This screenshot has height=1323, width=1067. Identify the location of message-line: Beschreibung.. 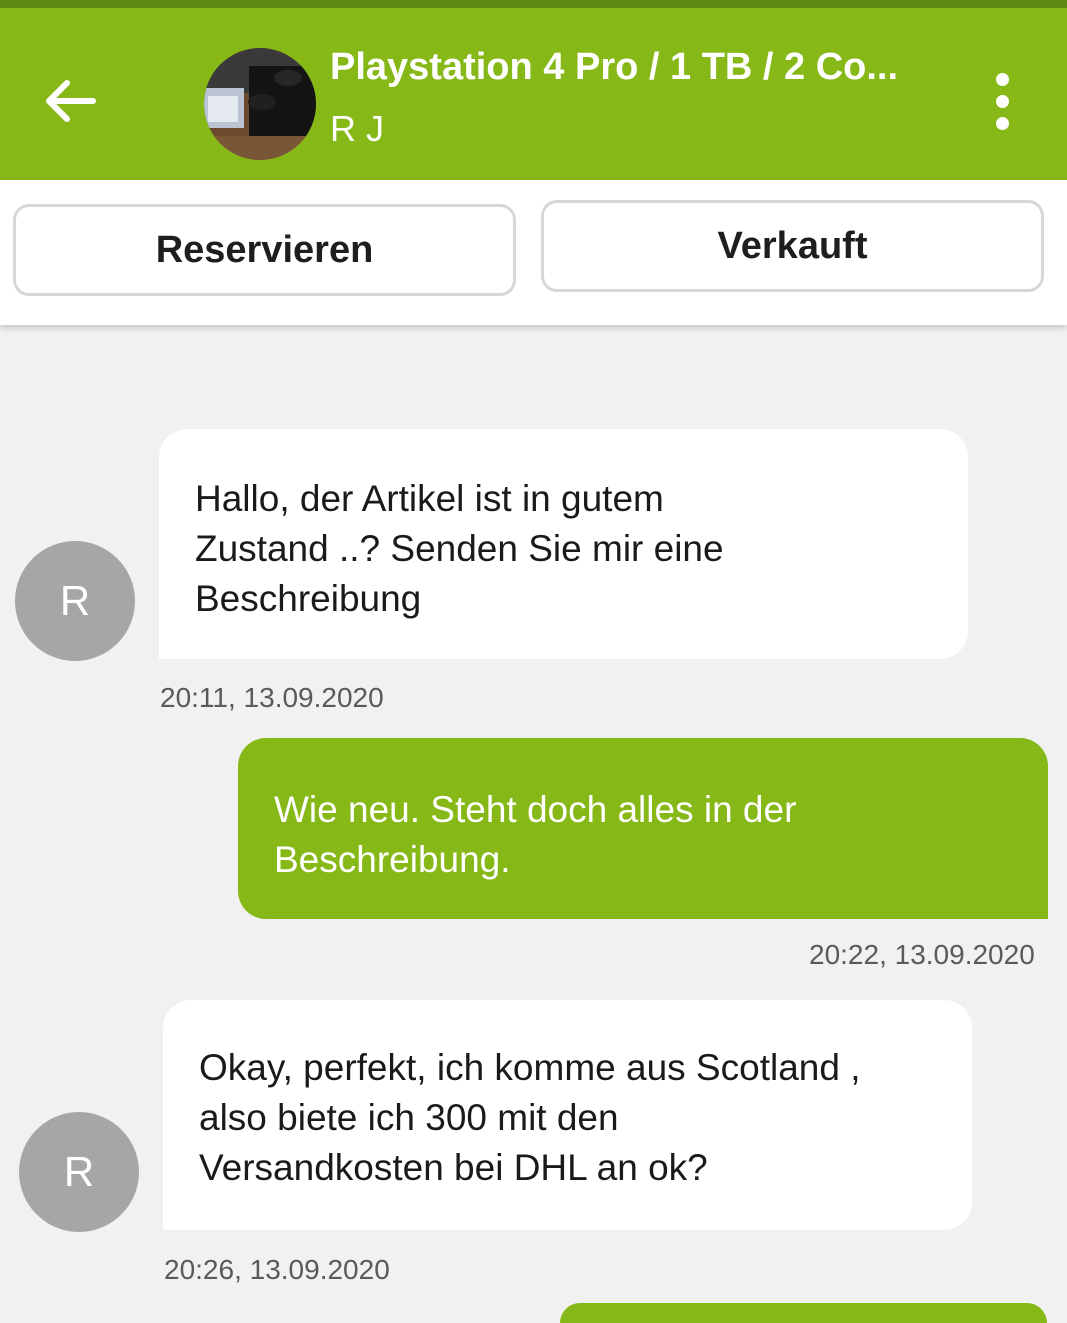
(392, 859).